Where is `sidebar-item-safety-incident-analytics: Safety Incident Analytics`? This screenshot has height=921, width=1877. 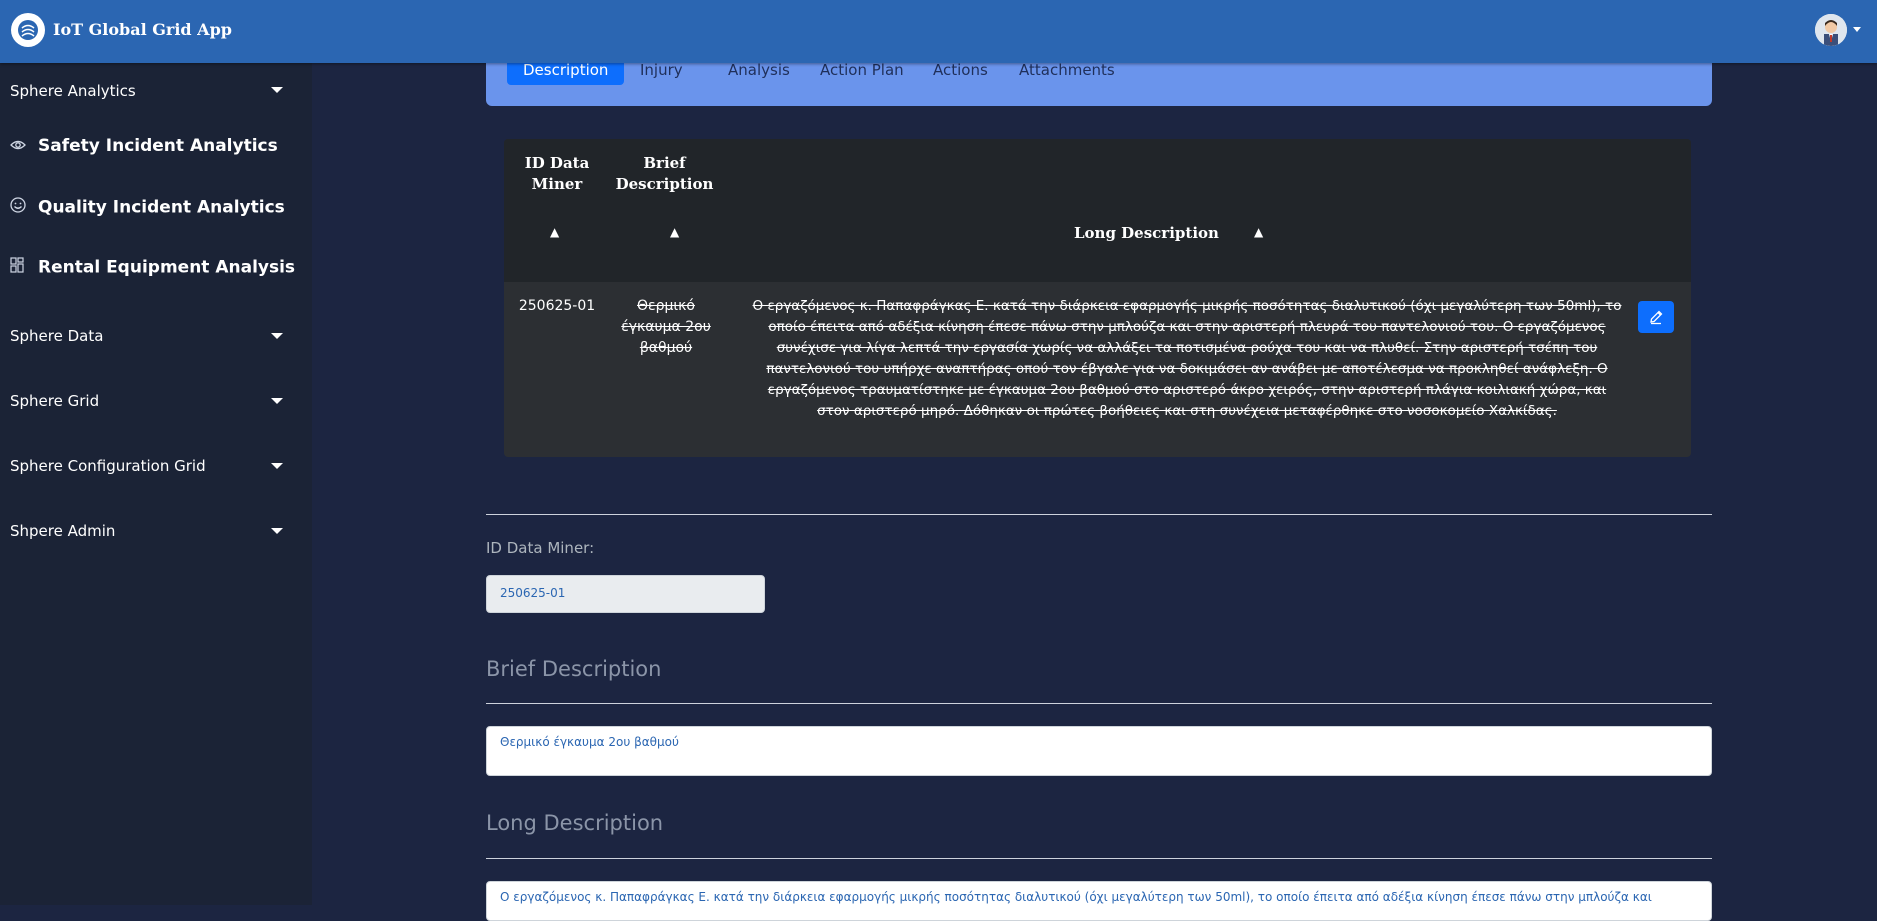
sidebar-item-safety-incident-analytics: Safety Incident Analytics is located at coordinates (144, 146).